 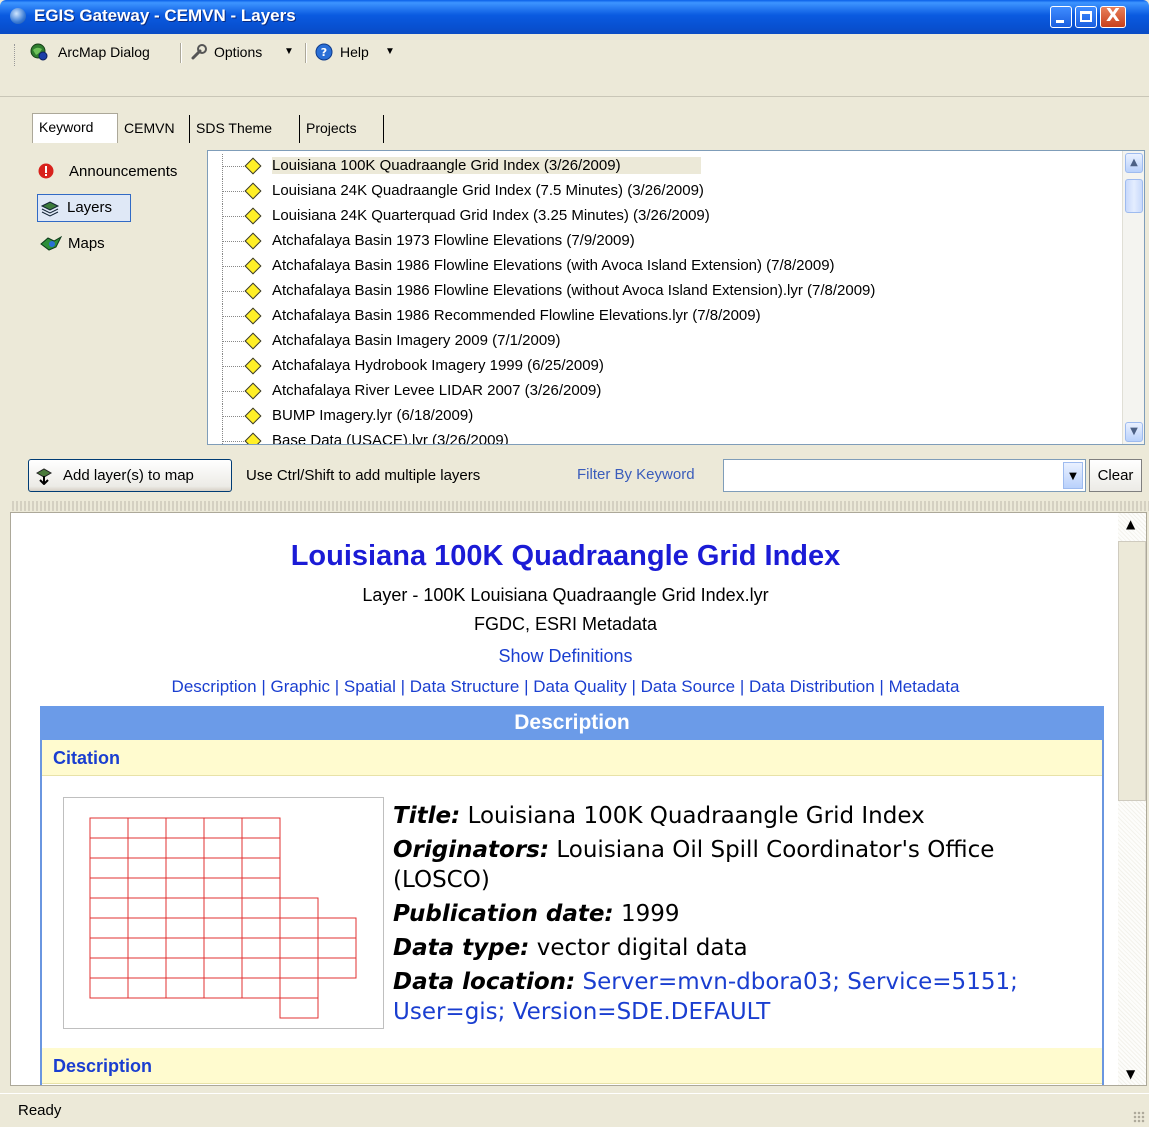 I want to click on section-link: Data Source, so click(x=688, y=686).